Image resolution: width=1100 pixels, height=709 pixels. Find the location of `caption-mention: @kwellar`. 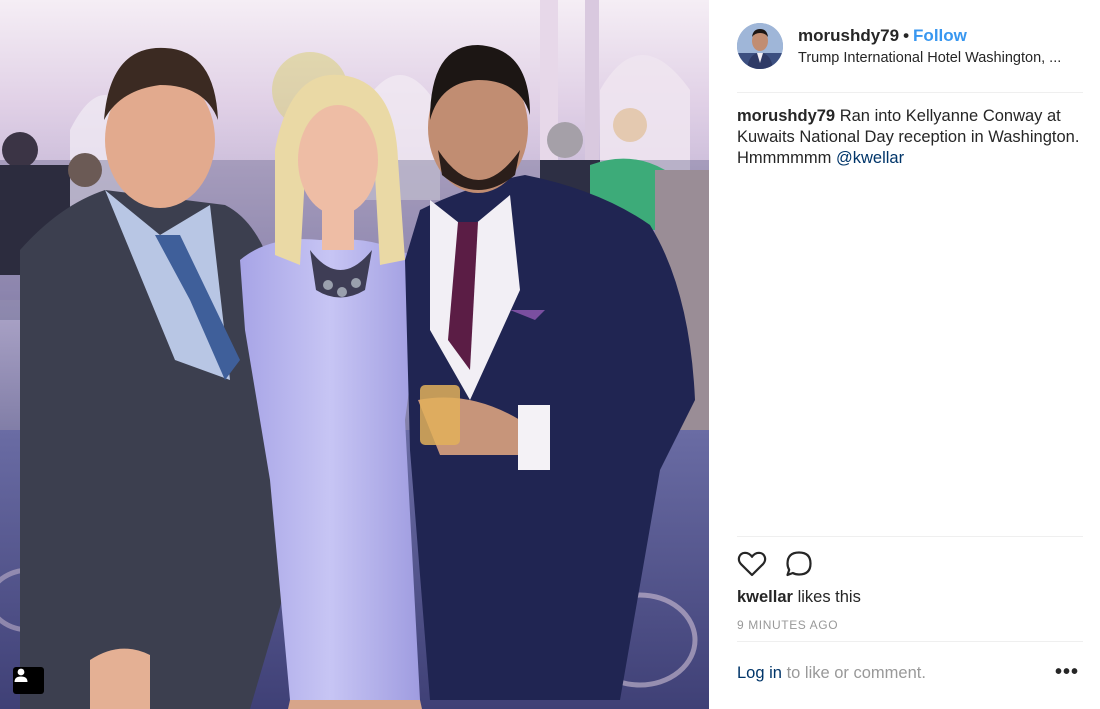

caption-mention: @kwellar is located at coordinates (870, 158).